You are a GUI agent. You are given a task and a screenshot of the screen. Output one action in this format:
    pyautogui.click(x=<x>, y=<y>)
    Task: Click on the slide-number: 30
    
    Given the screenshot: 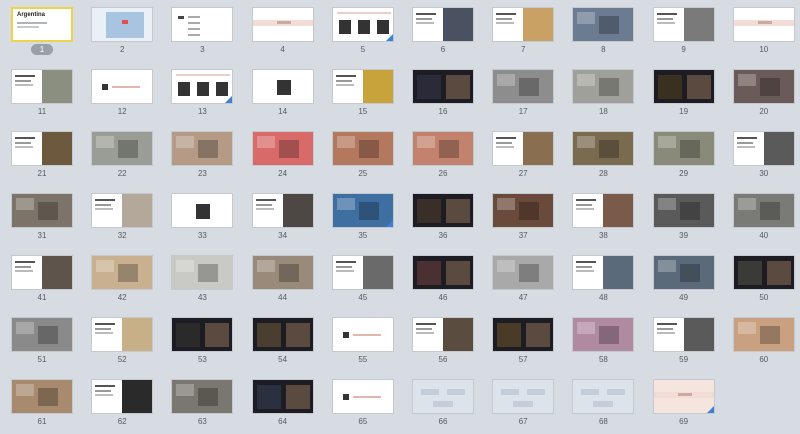 What is the action you would take?
    pyautogui.click(x=764, y=173)
    